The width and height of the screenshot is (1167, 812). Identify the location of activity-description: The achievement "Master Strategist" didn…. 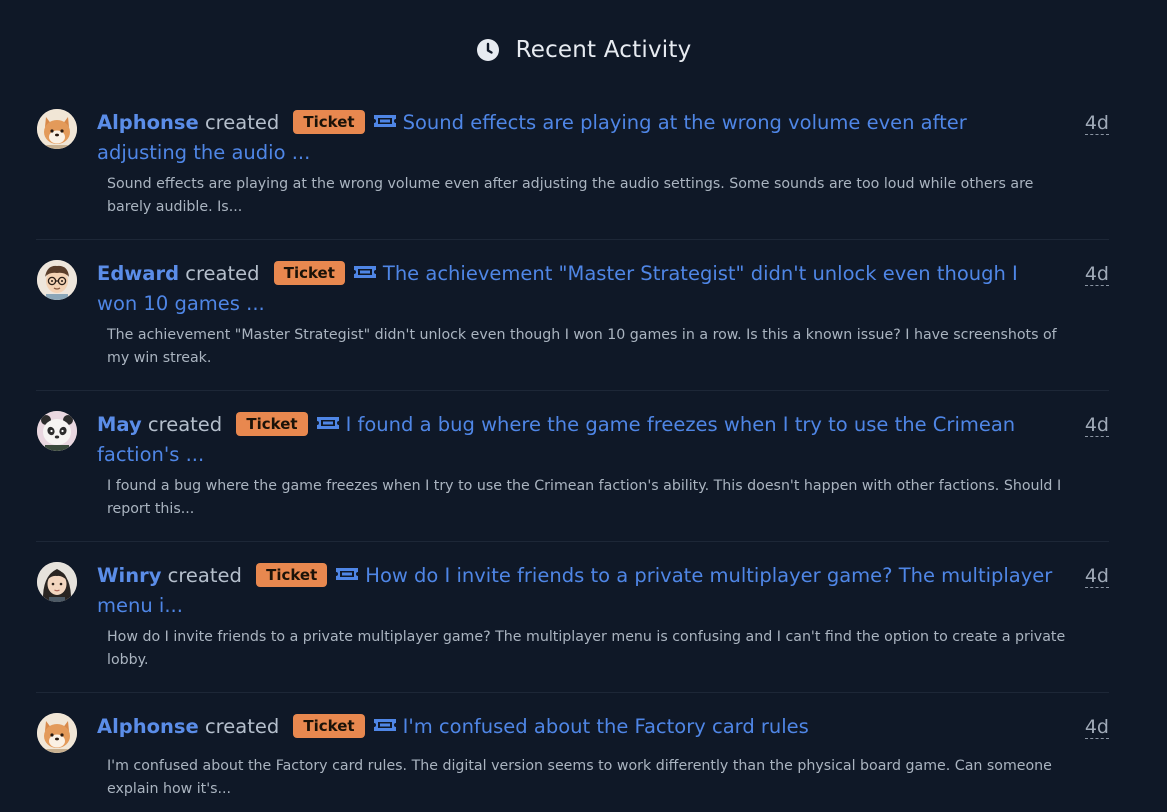
(582, 346).